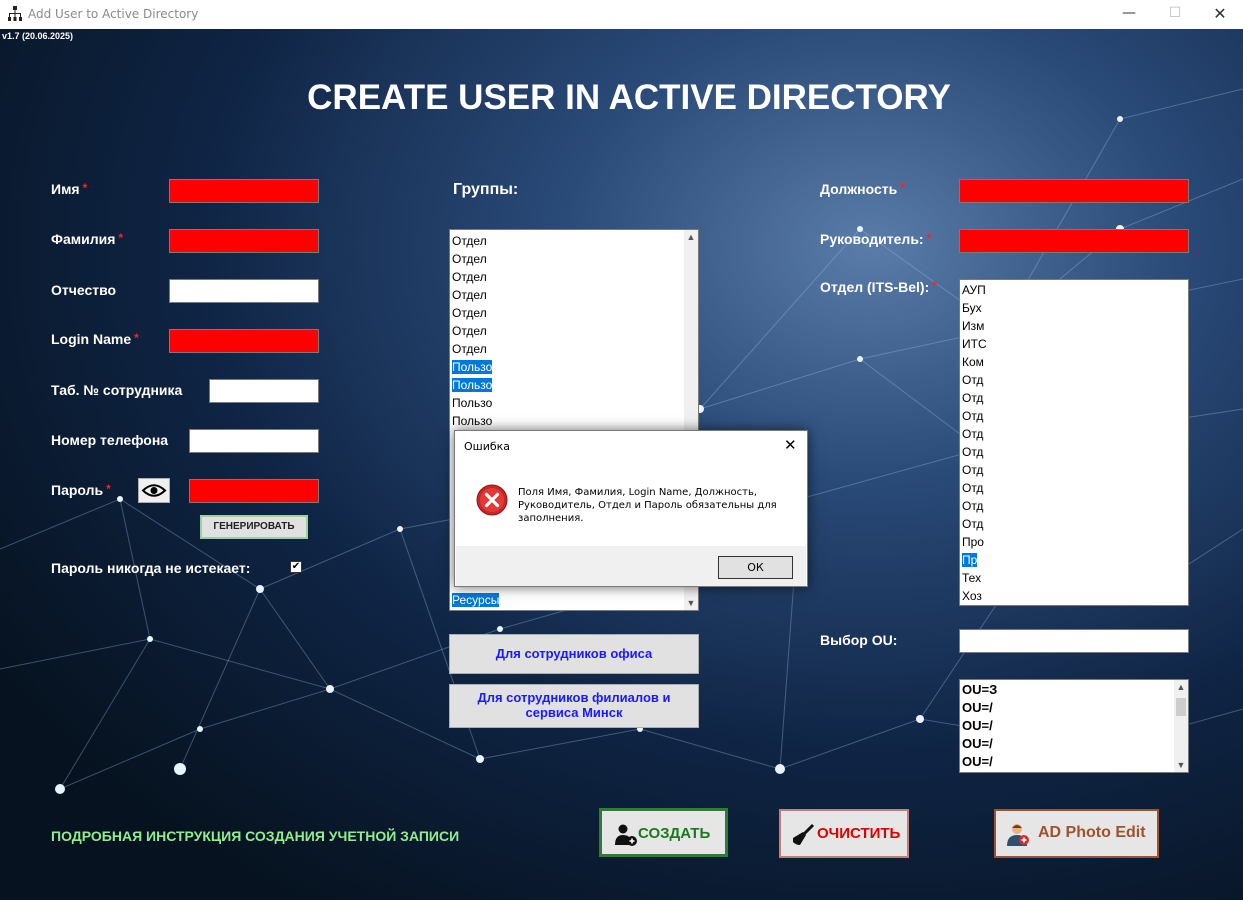 Image resolution: width=1243 pixels, height=900 pixels. What do you see at coordinates (69, 189) in the screenshot?
I see `first-name-label: Имя *` at bounding box center [69, 189].